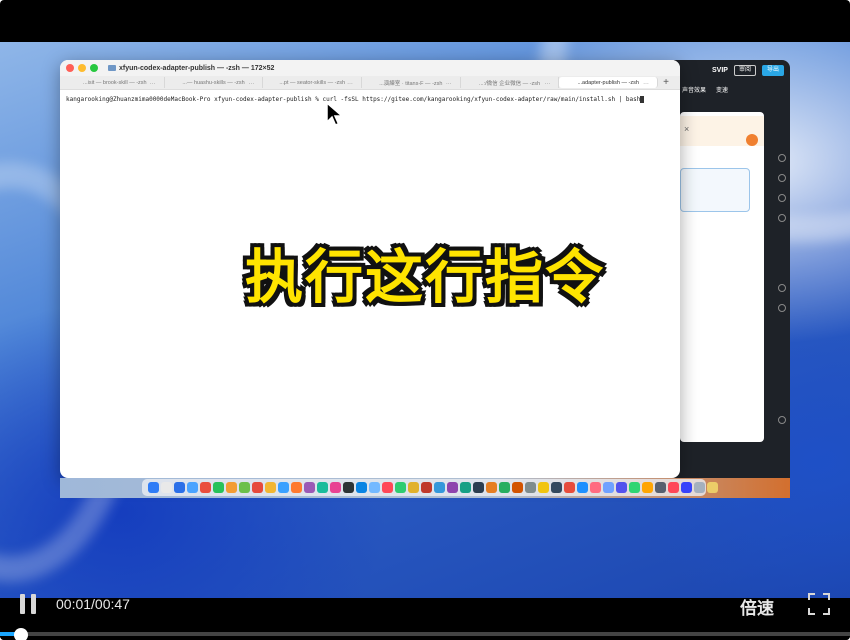  Describe the element at coordinates (20, 634) in the screenshot. I see `progress-handle` at that location.